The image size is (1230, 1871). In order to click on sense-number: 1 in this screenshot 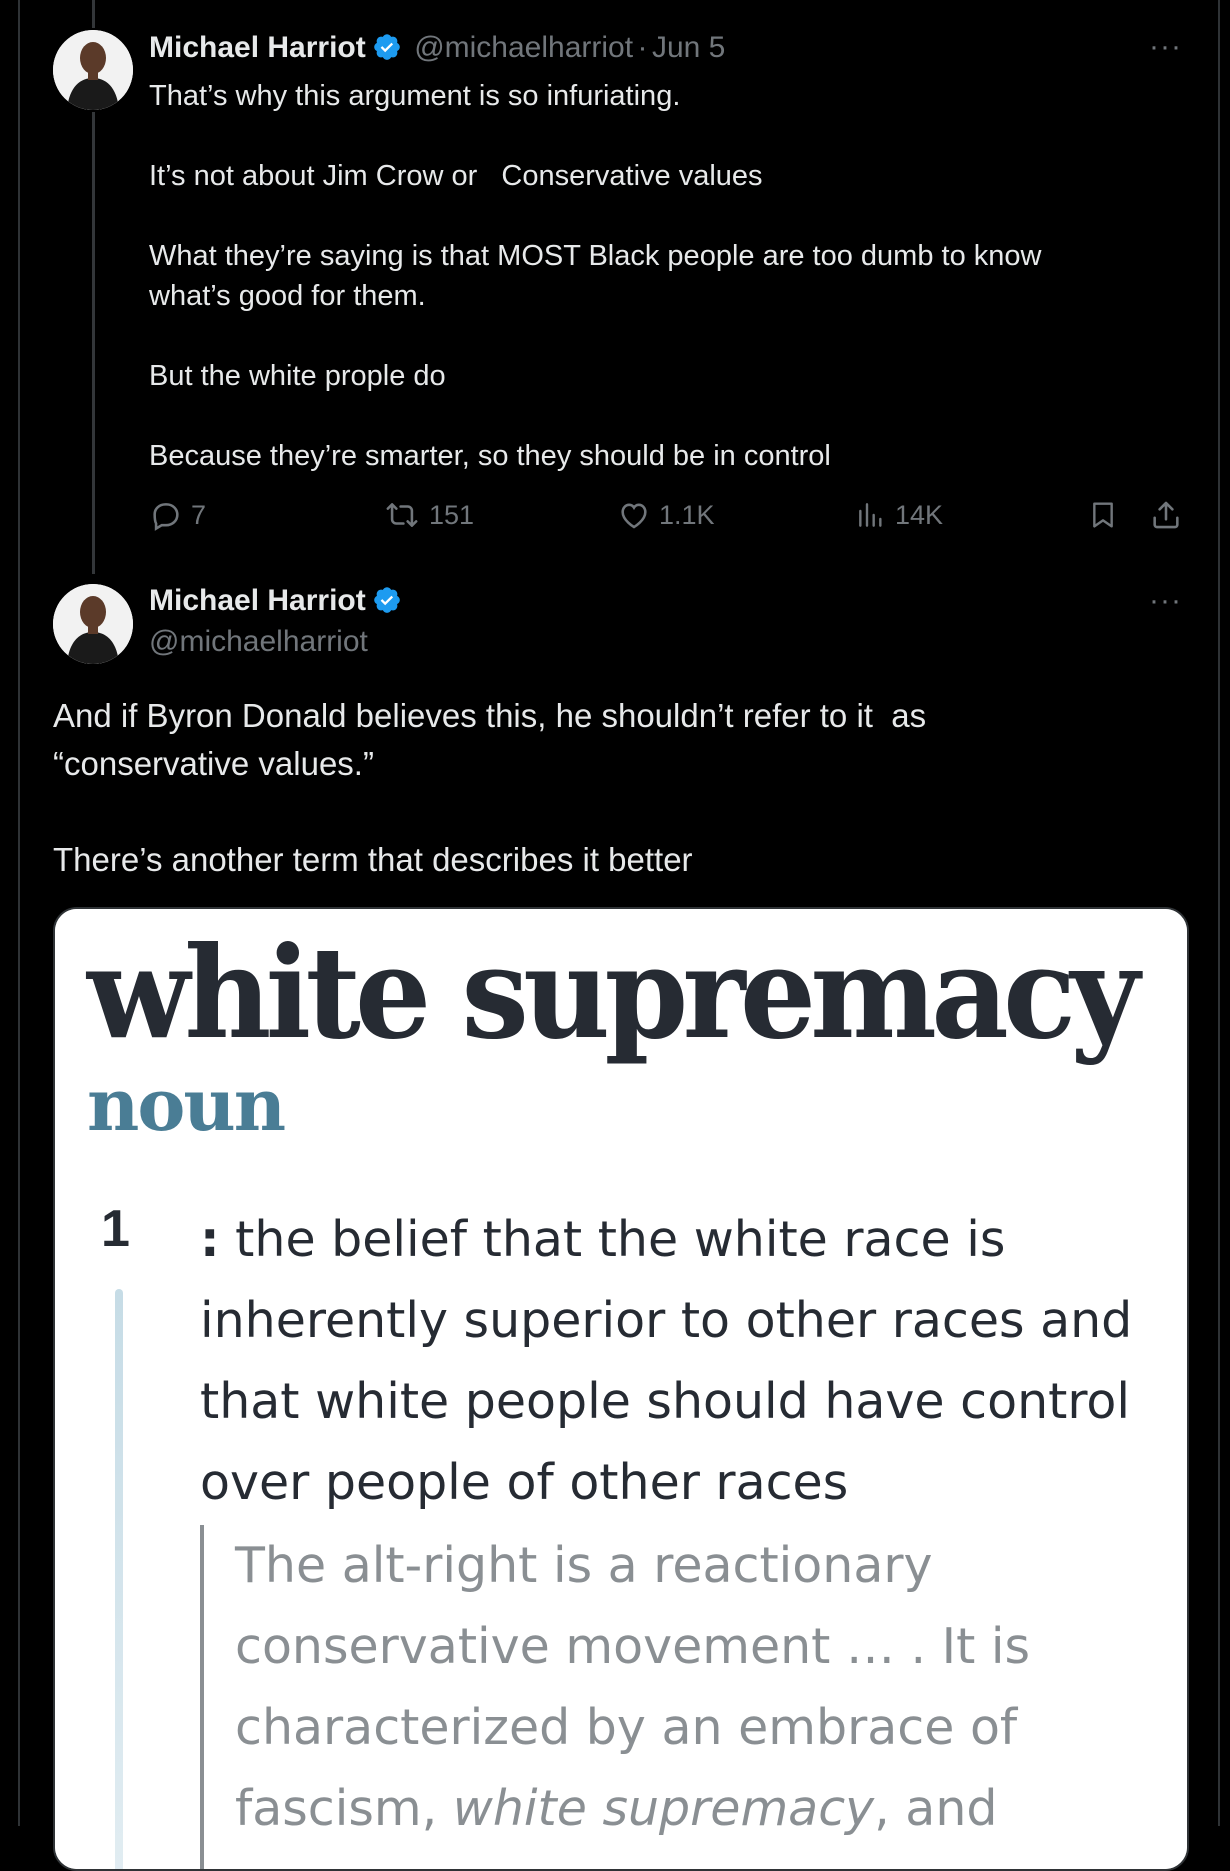, I will do `click(115, 1229)`.